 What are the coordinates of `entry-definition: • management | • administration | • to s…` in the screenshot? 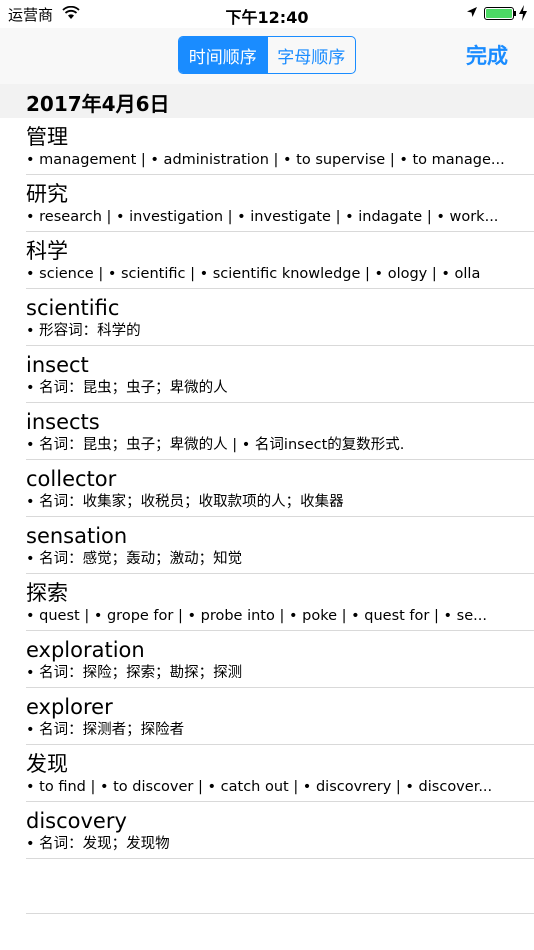 It's located at (265, 160).